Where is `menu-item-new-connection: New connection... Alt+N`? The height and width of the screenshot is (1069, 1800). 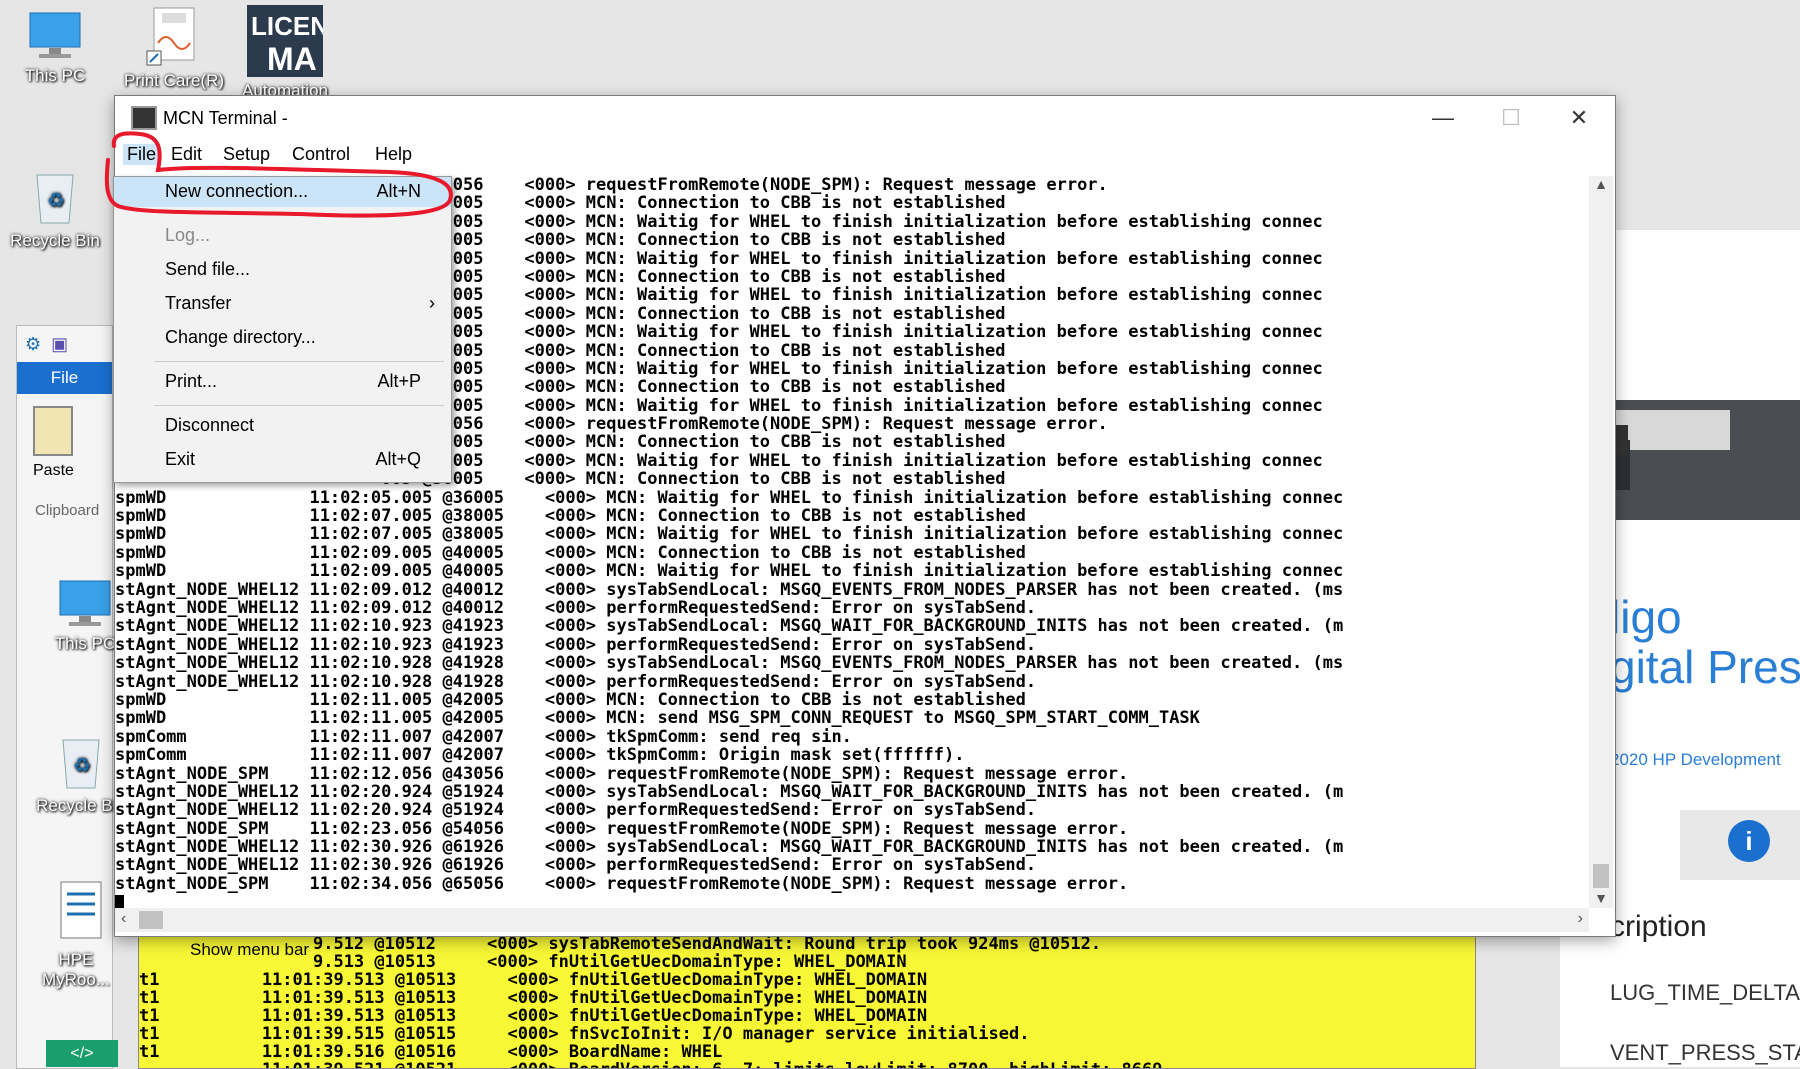
menu-item-new-connection: New connection... Alt+N is located at coordinates (282, 192).